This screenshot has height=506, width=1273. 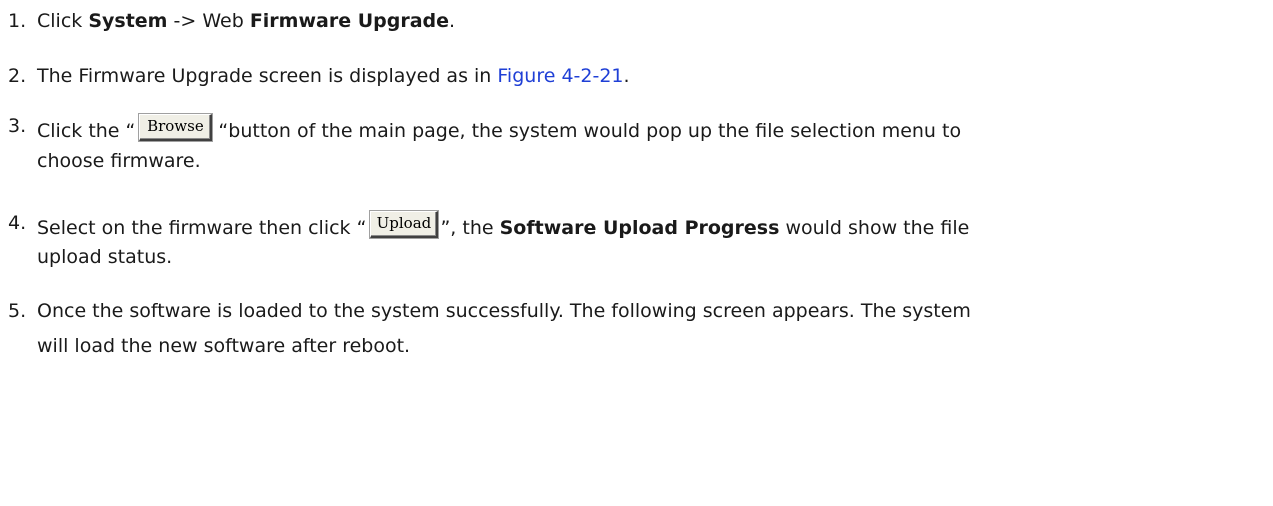 I want to click on upload-button-image: Upload, so click(x=404, y=224).